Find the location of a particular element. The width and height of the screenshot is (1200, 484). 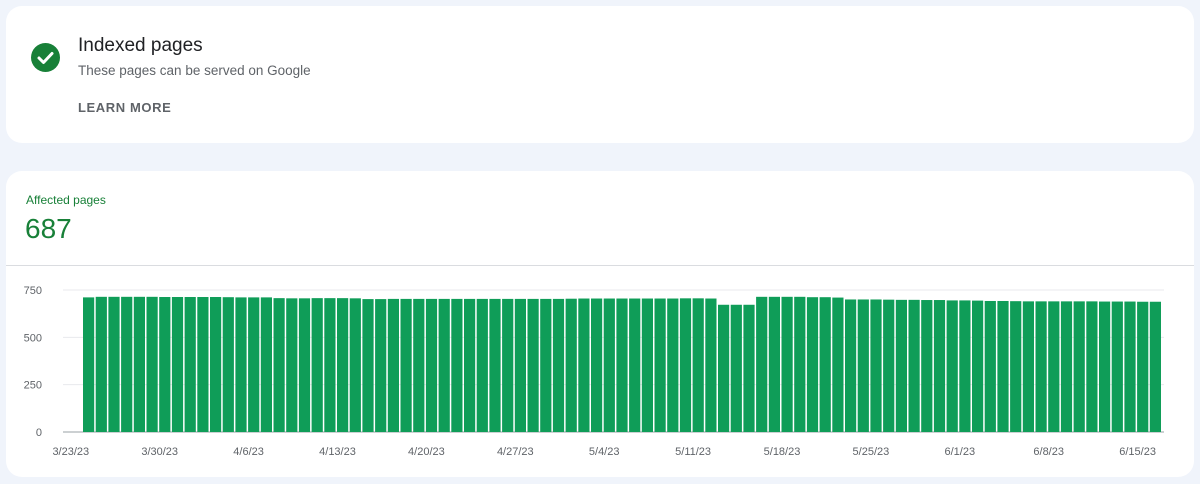

affected-pages-label: Affected pages is located at coordinates (66, 200).